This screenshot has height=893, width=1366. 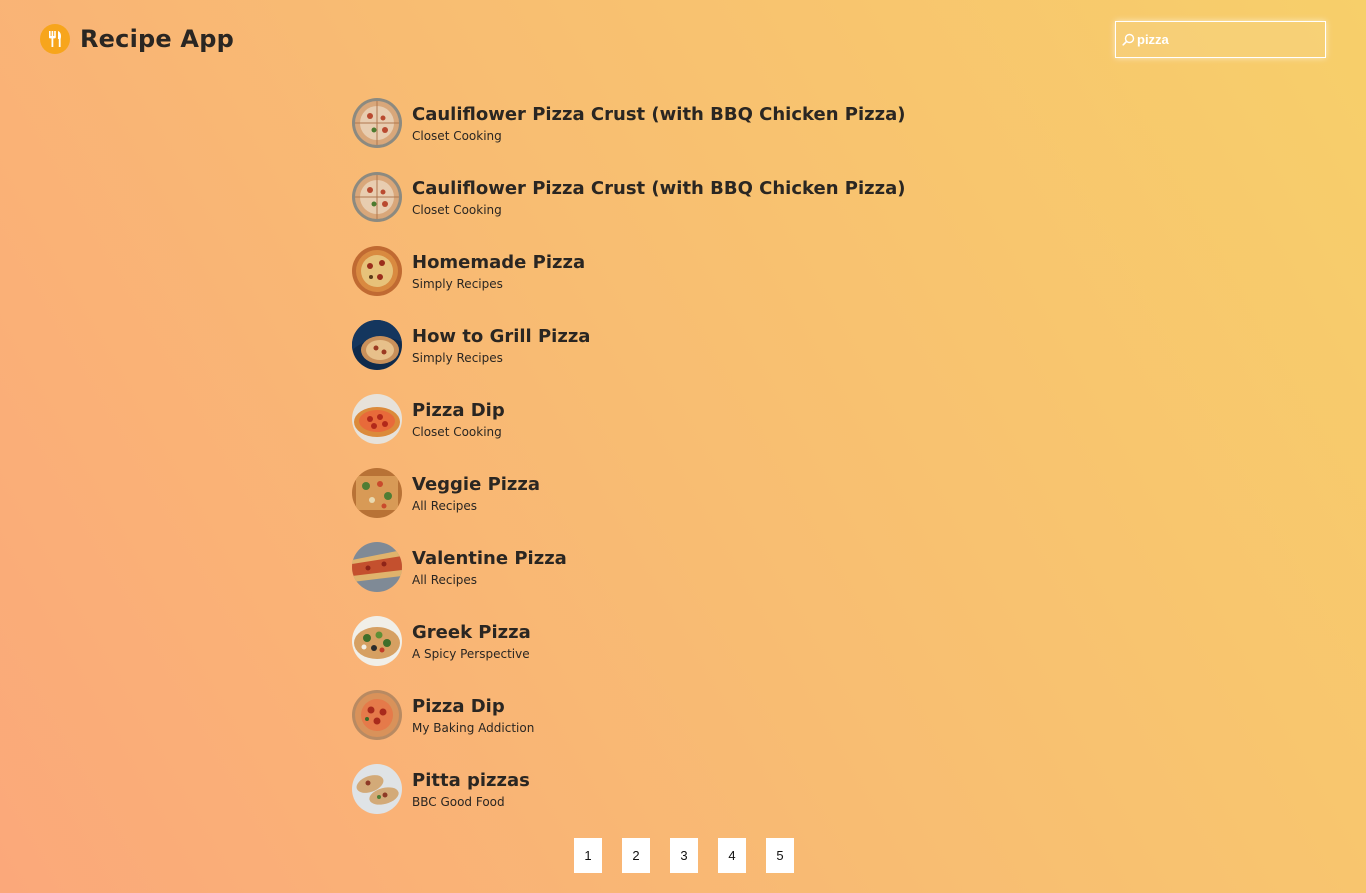 What do you see at coordinates (1227, 39) in the screenshot?
I see `search-input` at bounding box center [1227, 39].